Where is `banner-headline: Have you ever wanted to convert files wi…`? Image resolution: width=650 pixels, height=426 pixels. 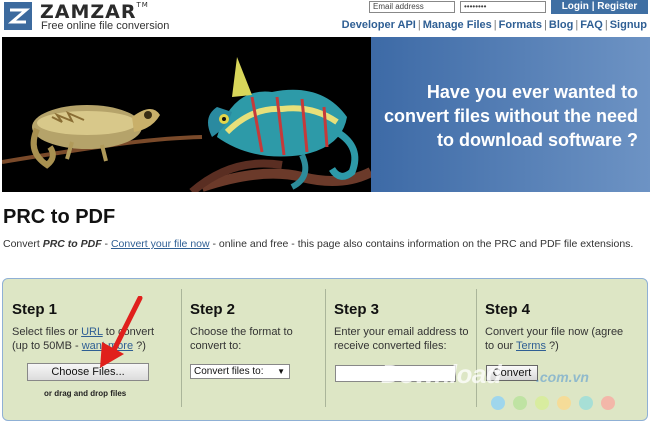 banner-headline: Have you ever wanted to convert files wi… is located at coordinates (503, 116).